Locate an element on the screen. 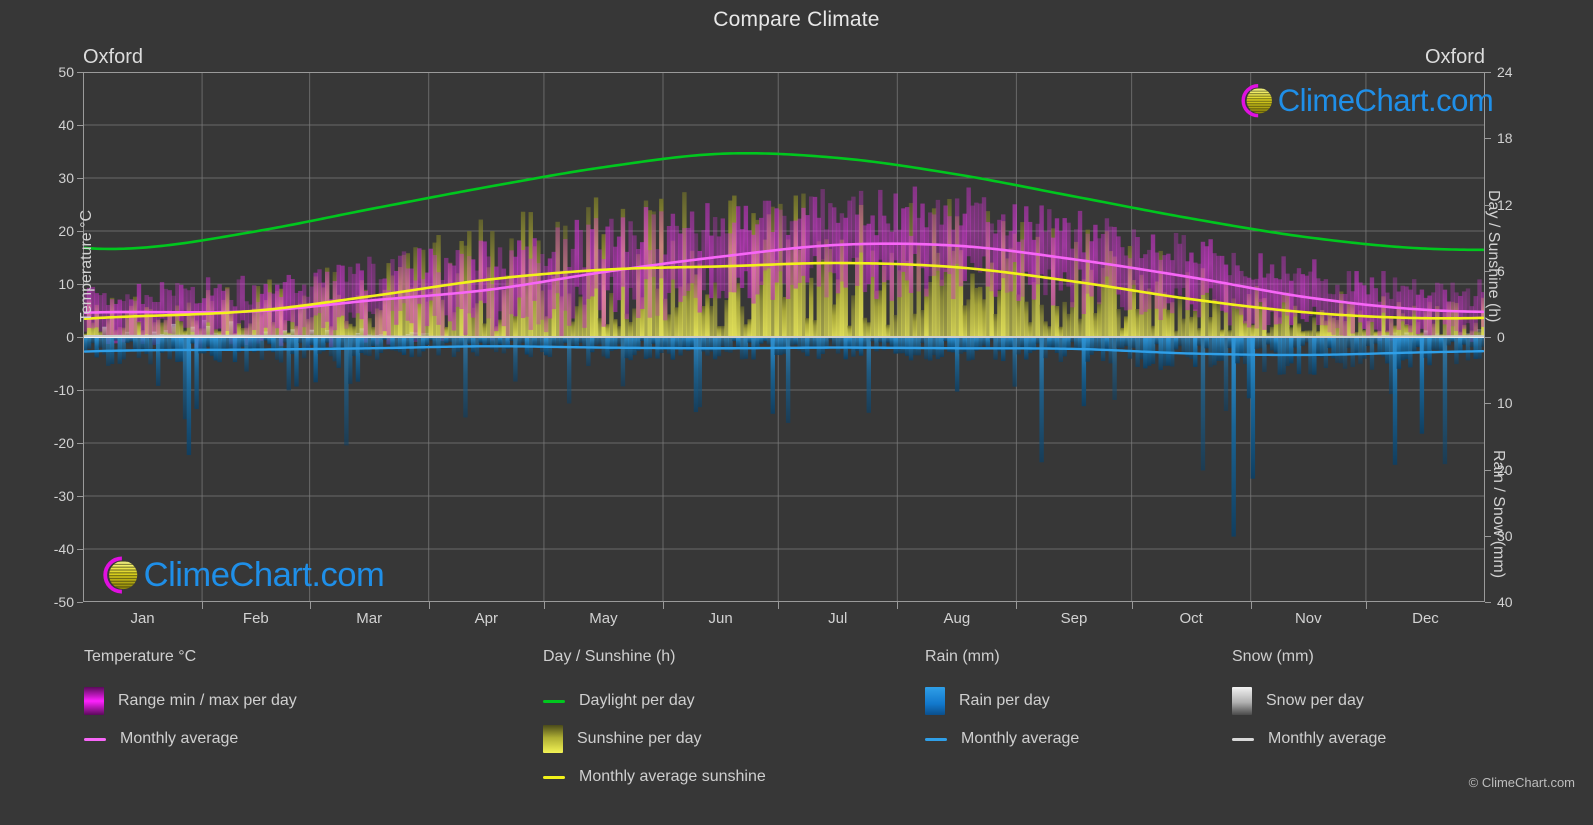  y-tick-temp: 40 is located at coordinates (66, 125).